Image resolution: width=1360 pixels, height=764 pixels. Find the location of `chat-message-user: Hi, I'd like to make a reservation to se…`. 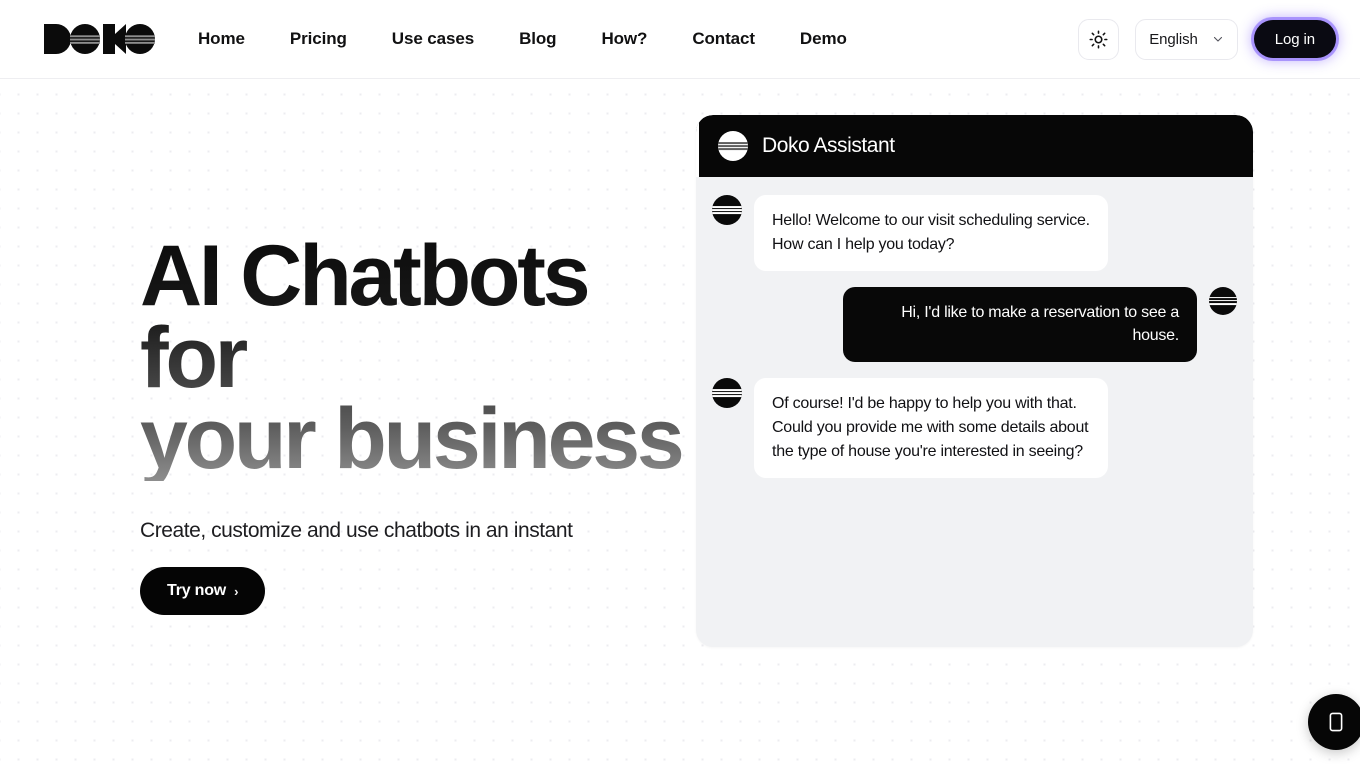

chat-message-user: Hi, I'd like to make a reservation to se… is located at coordinates (974, 324).